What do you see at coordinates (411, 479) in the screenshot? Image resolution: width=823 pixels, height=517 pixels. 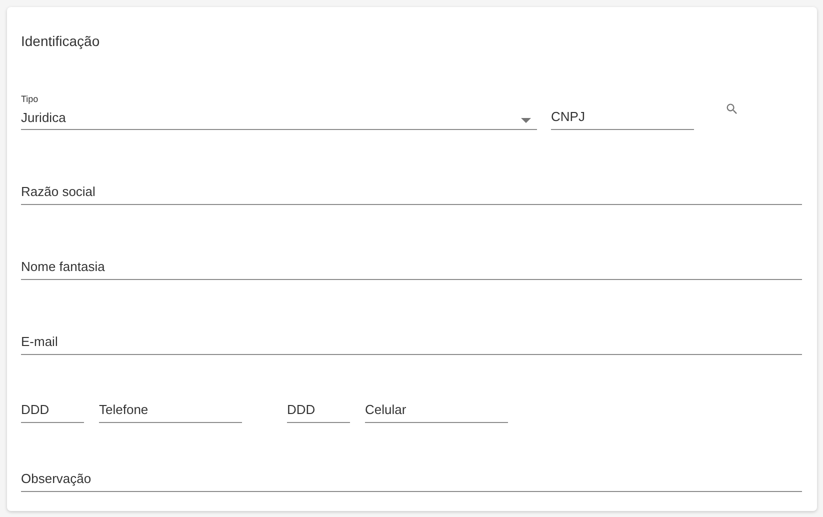 I see `input-field: Observação` at bounding box center [411, 479].